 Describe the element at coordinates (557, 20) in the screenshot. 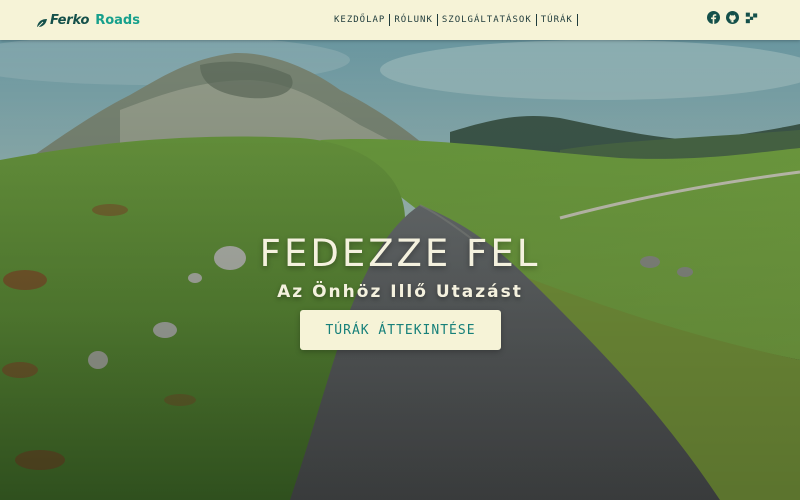

I see `nav-item-tours: TÚRÁK` at that location.